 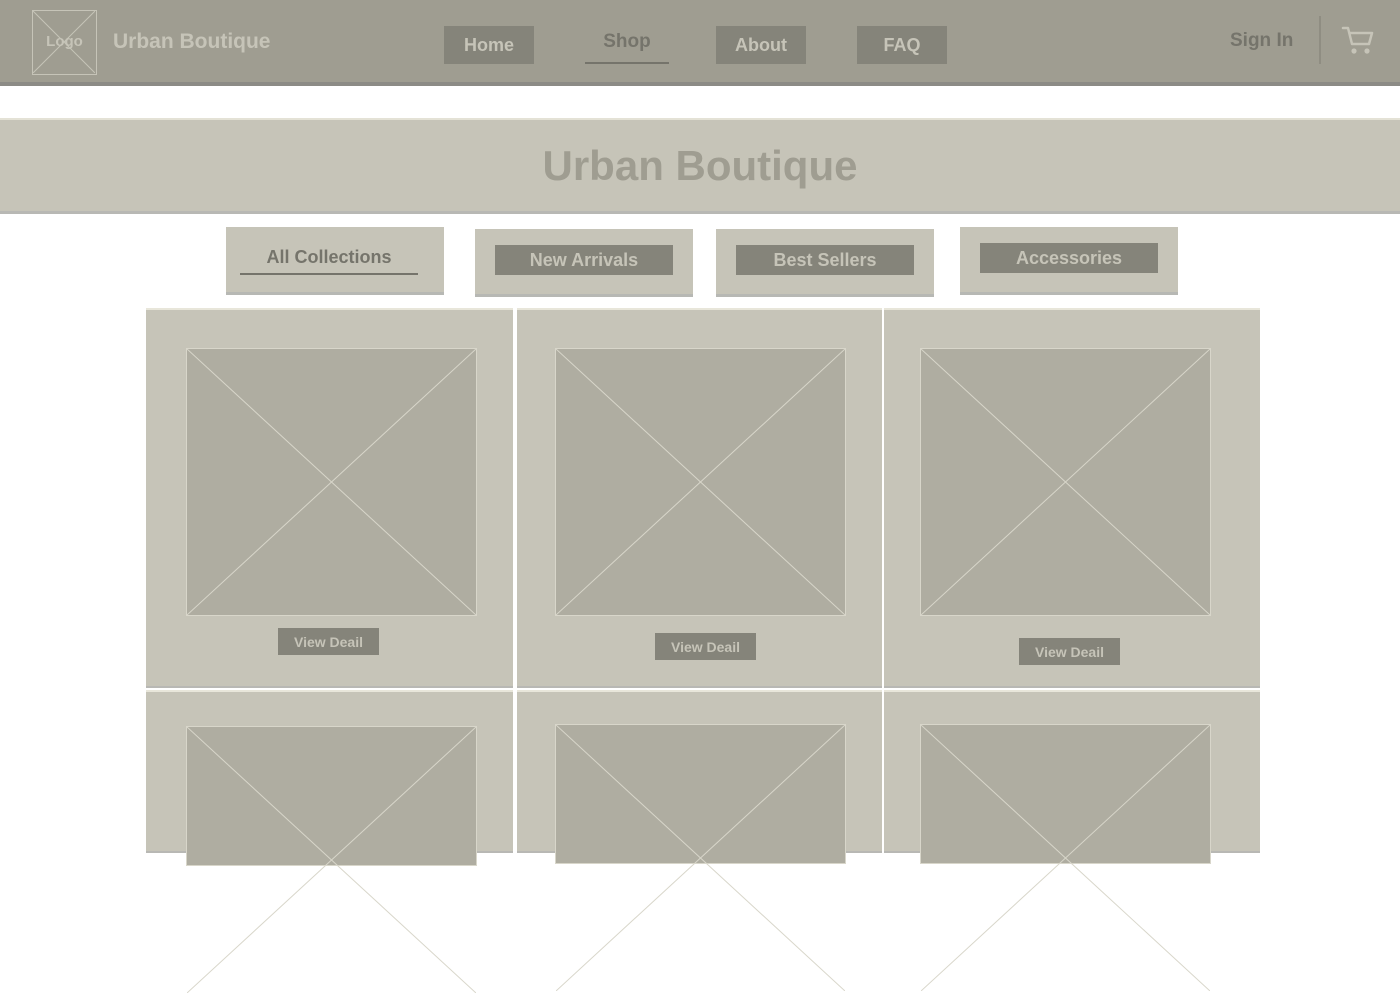 I want to click on hero-title: Urban Boutique, so click(x=700, y=165).